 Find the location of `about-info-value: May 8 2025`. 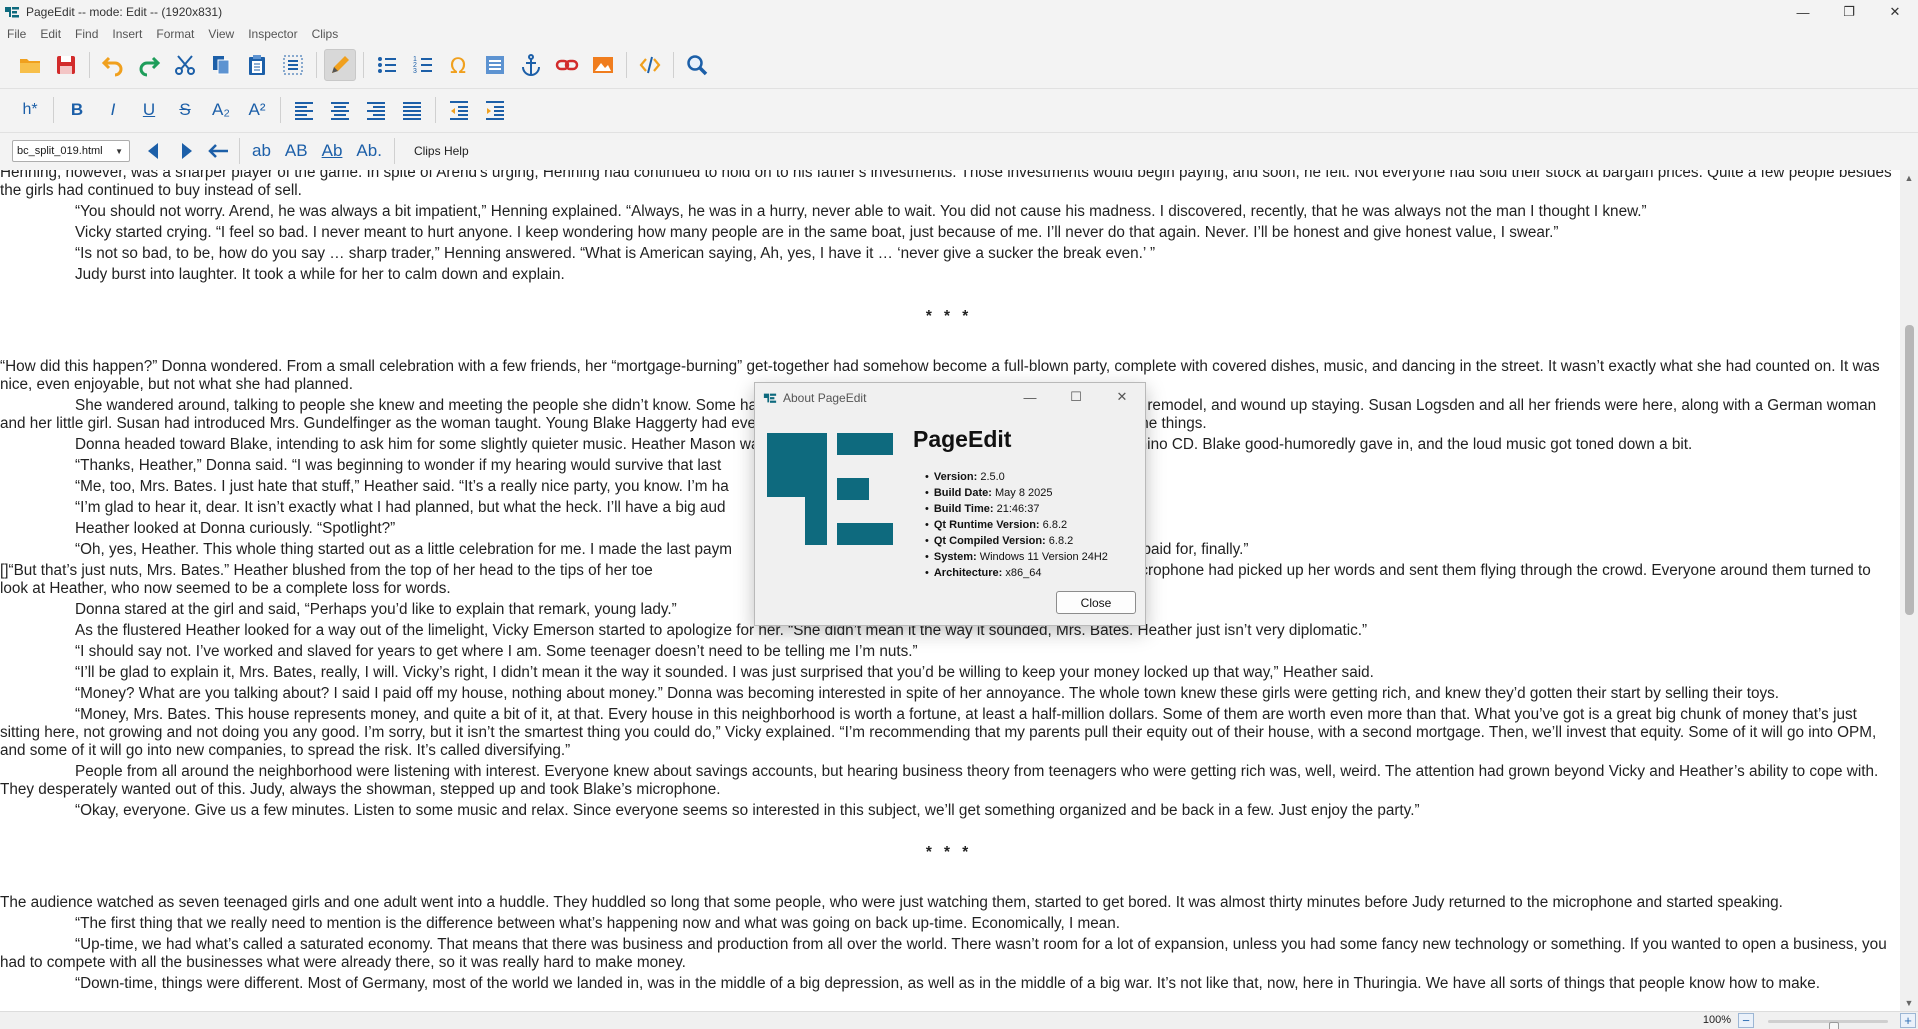

about-info-value: May 8 2025 is located at coordinates (1022, 493).